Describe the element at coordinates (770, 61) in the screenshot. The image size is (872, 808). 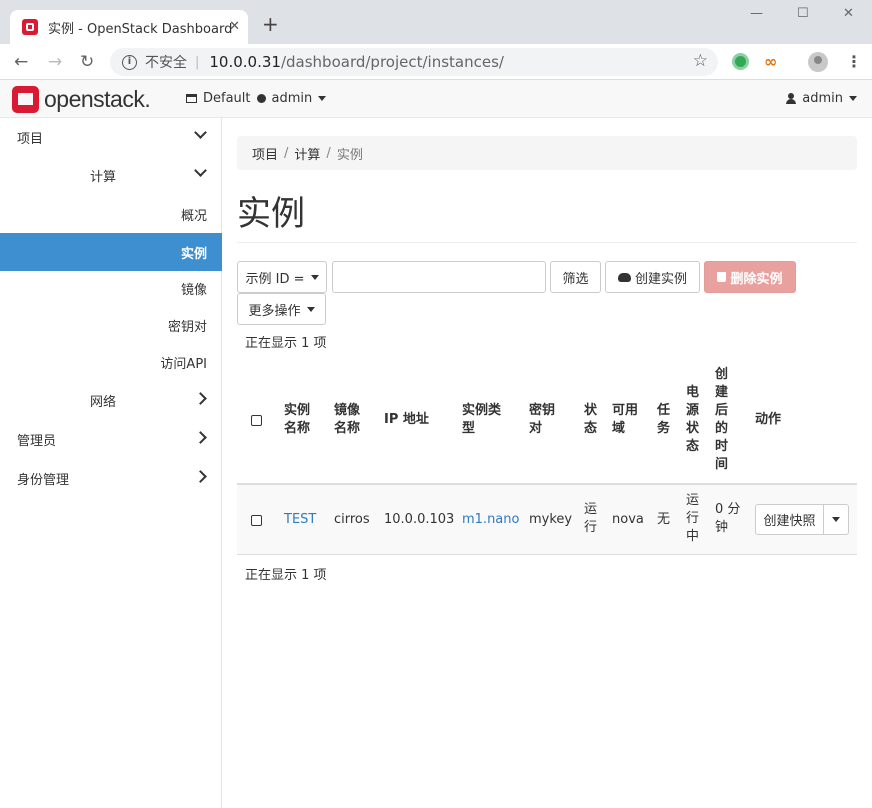
I see `extension-infinity-icon: ∞` at that location.